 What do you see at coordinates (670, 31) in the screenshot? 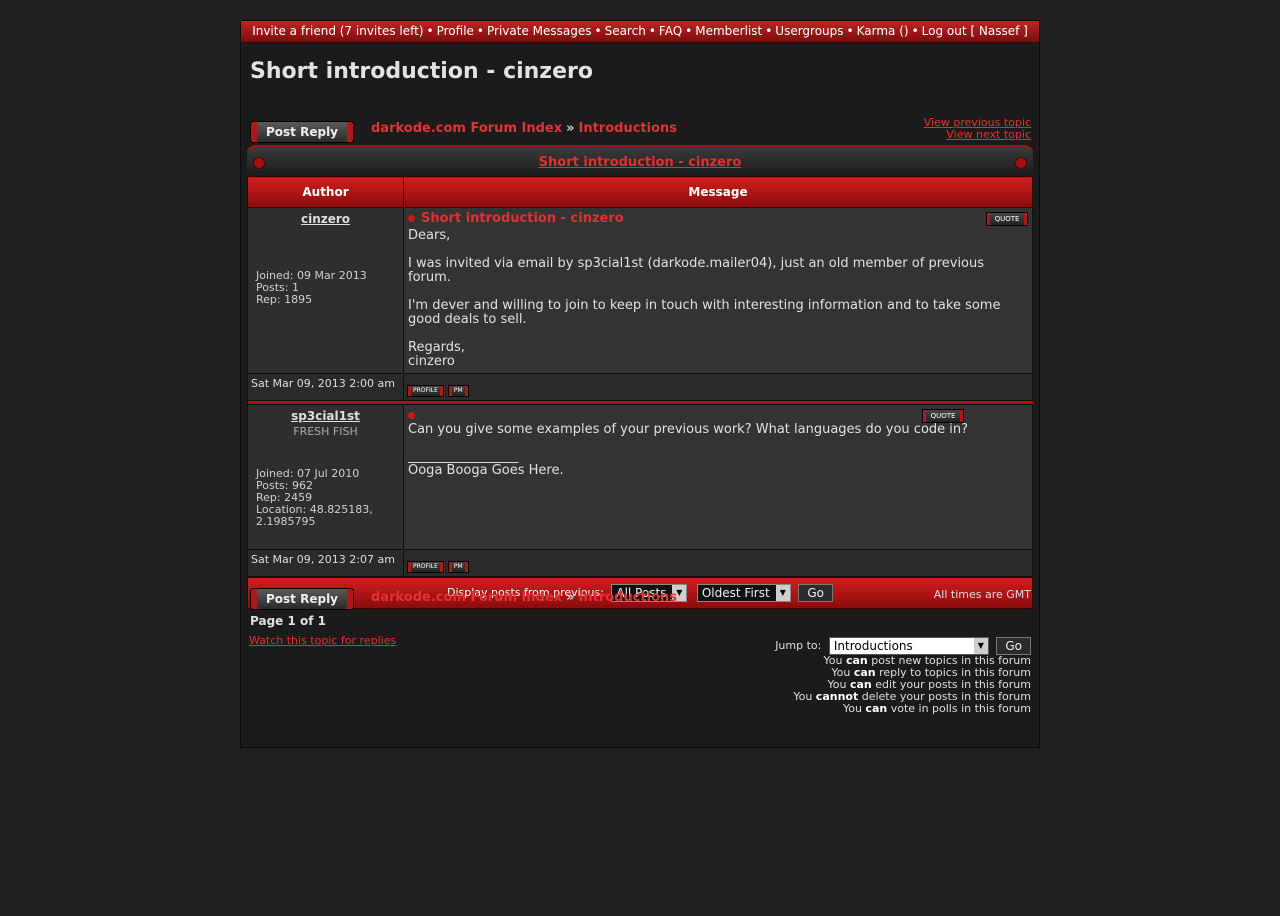
I see `nav-faq: FAQ` at bounding box center [670, 31].